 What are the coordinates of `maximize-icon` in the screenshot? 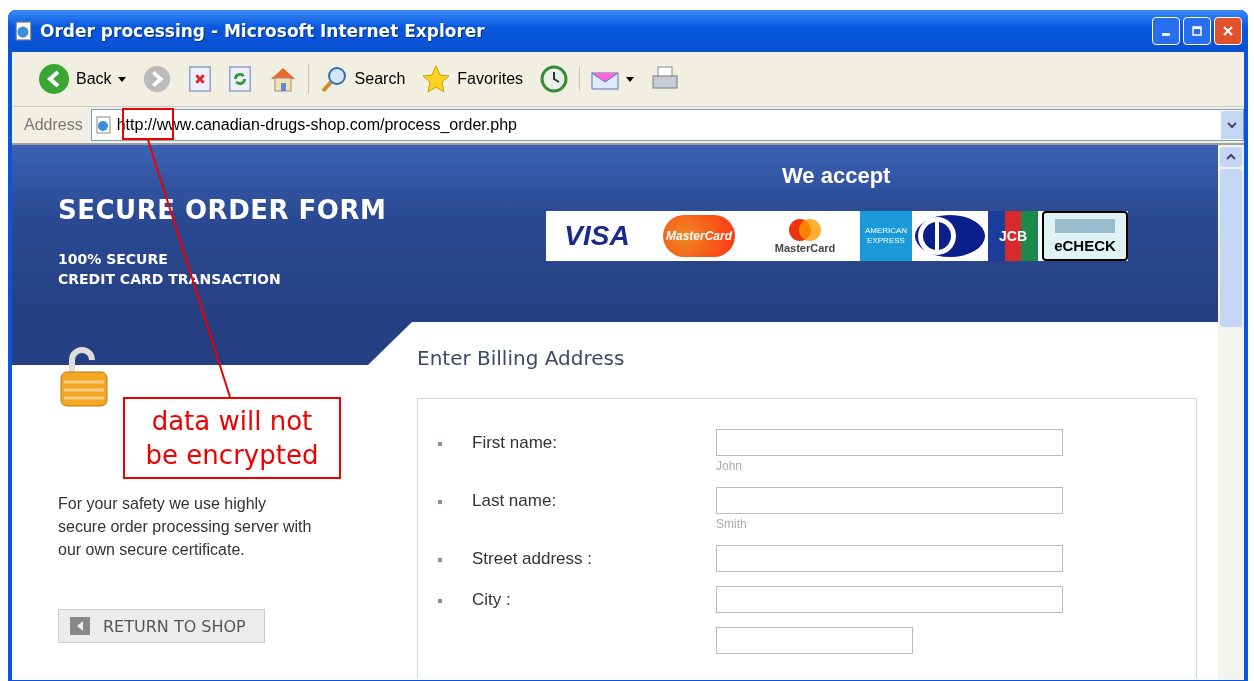 It's located at (1197, 31).